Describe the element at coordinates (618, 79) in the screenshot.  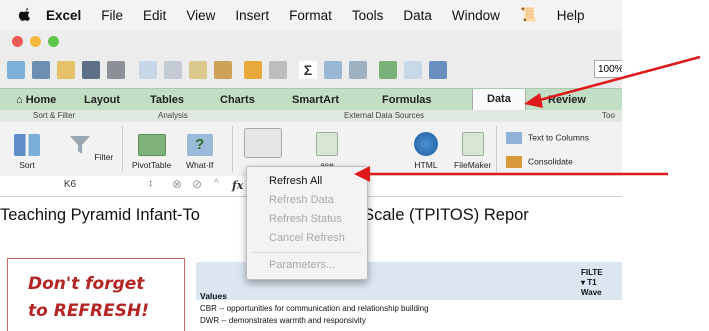
I see `arrow-to-data-tab` at that location.